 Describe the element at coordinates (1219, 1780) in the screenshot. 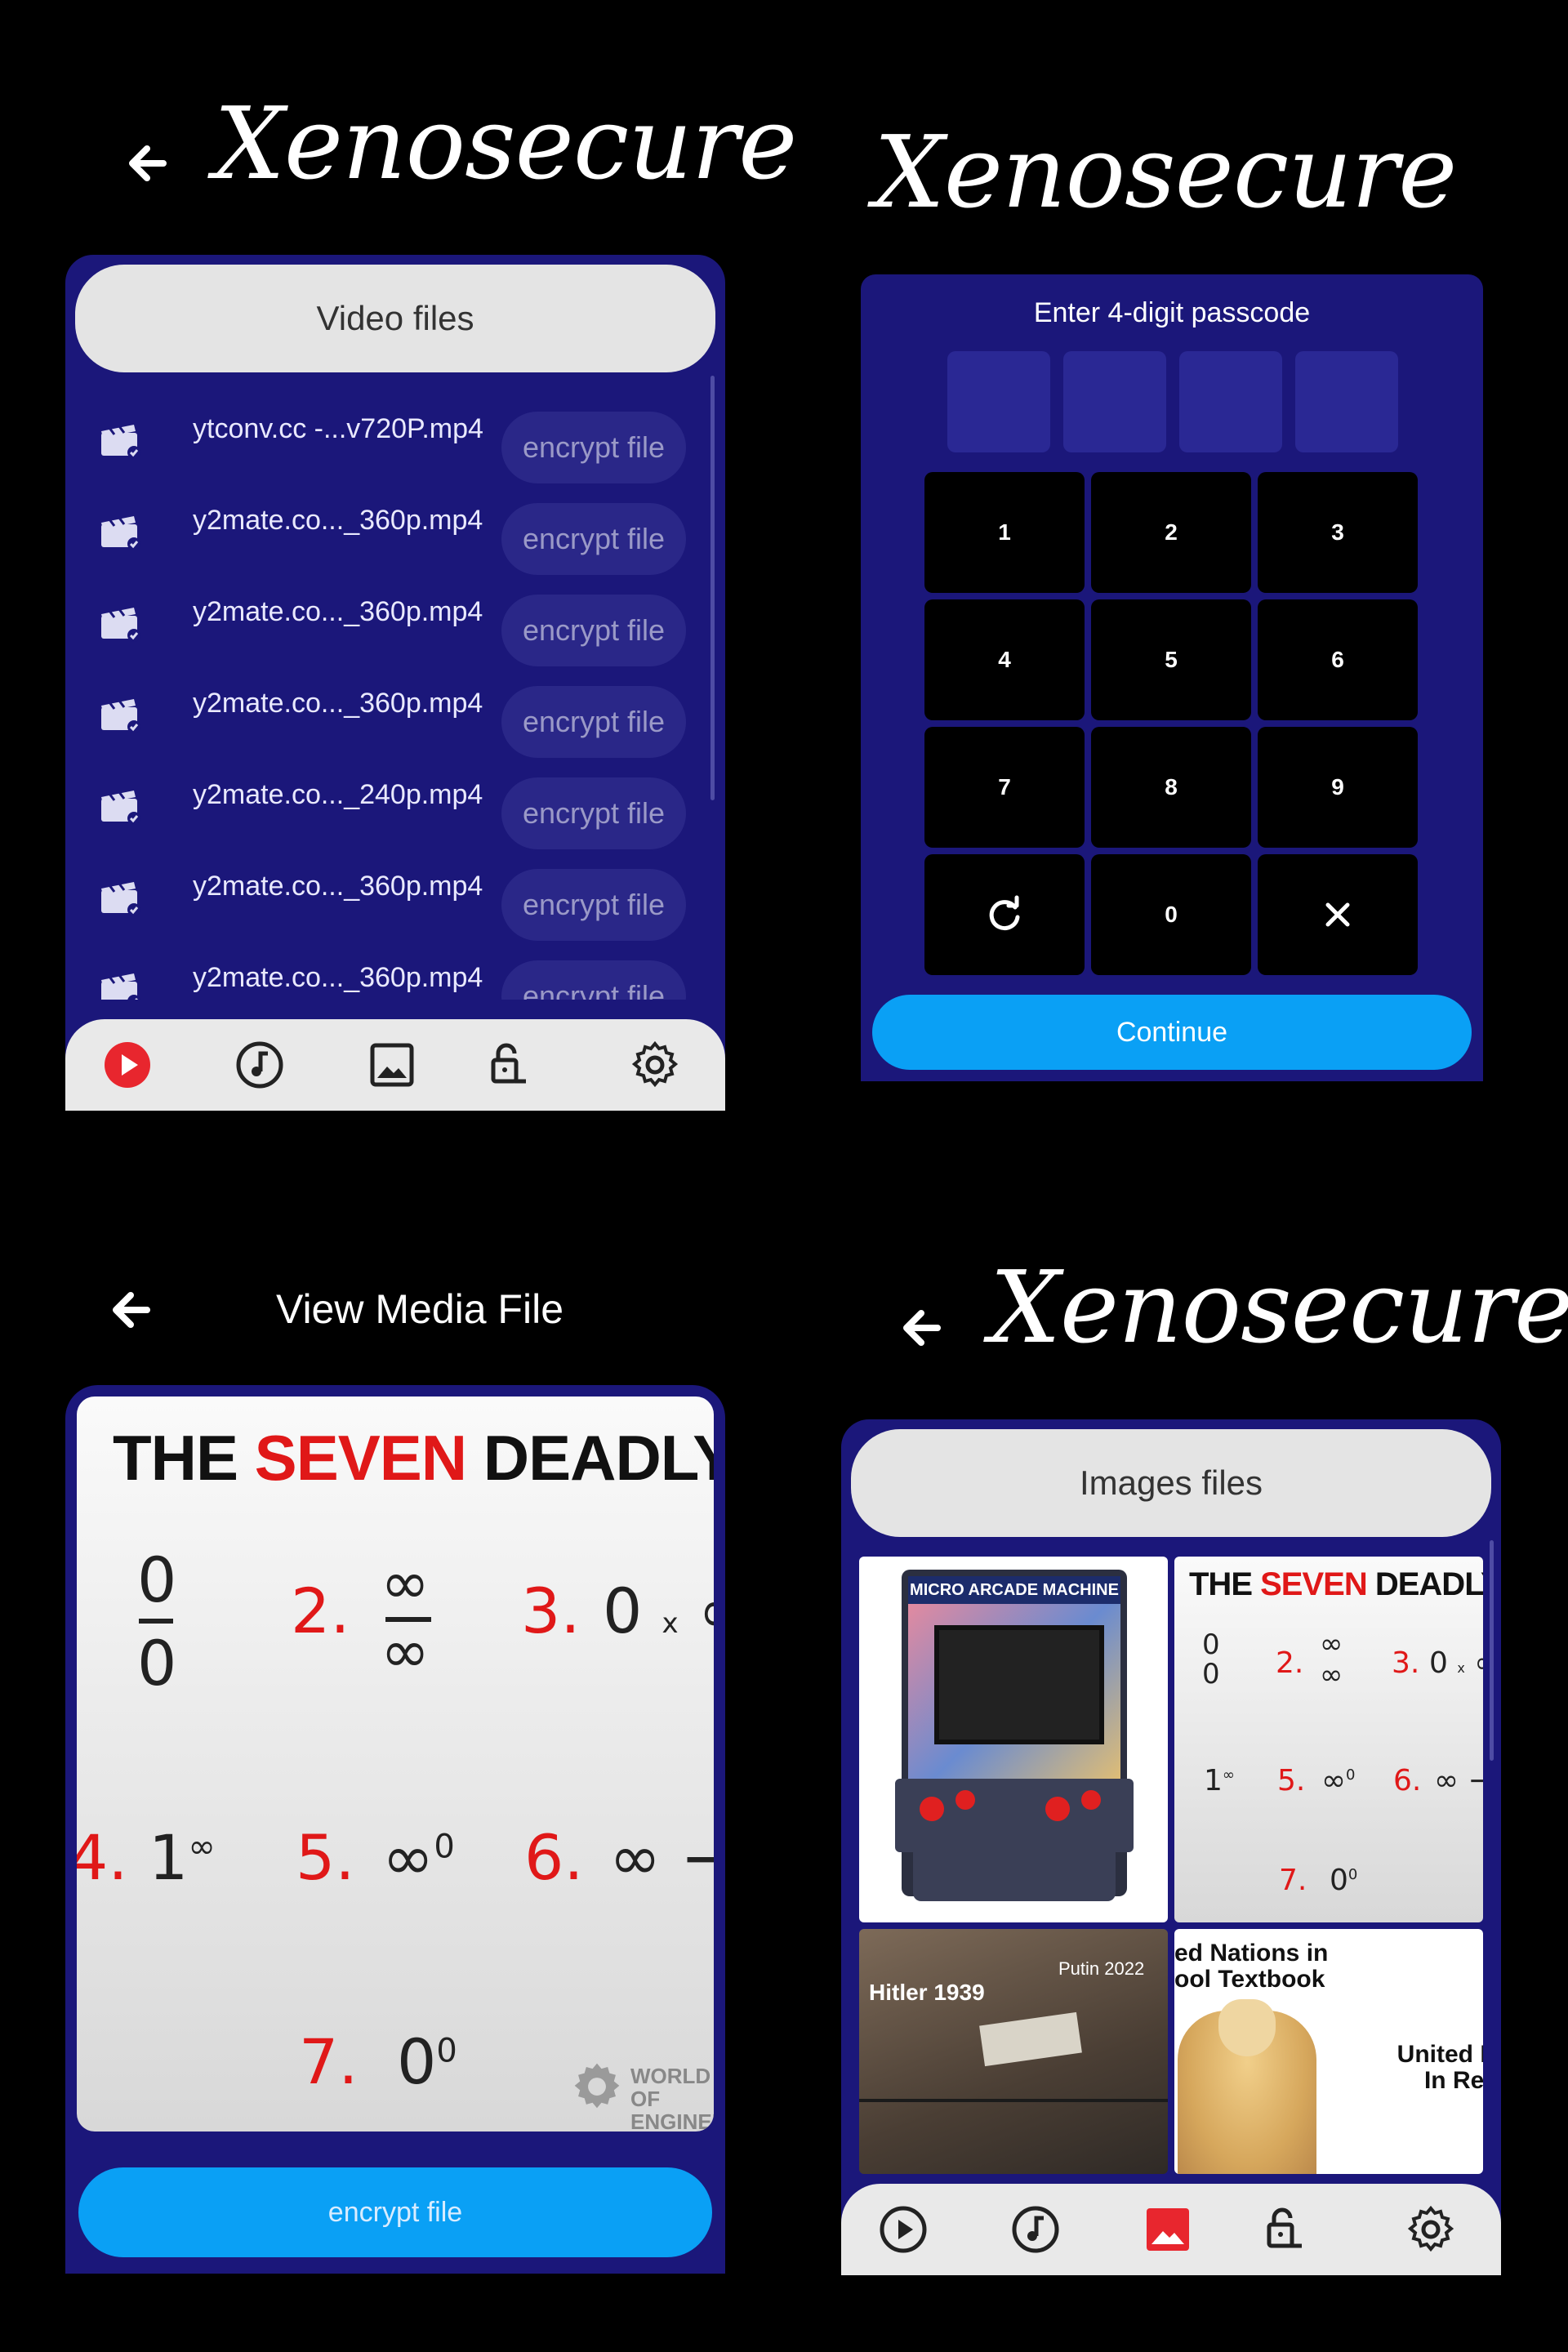

I see `item-expression: 1∞` at that location.